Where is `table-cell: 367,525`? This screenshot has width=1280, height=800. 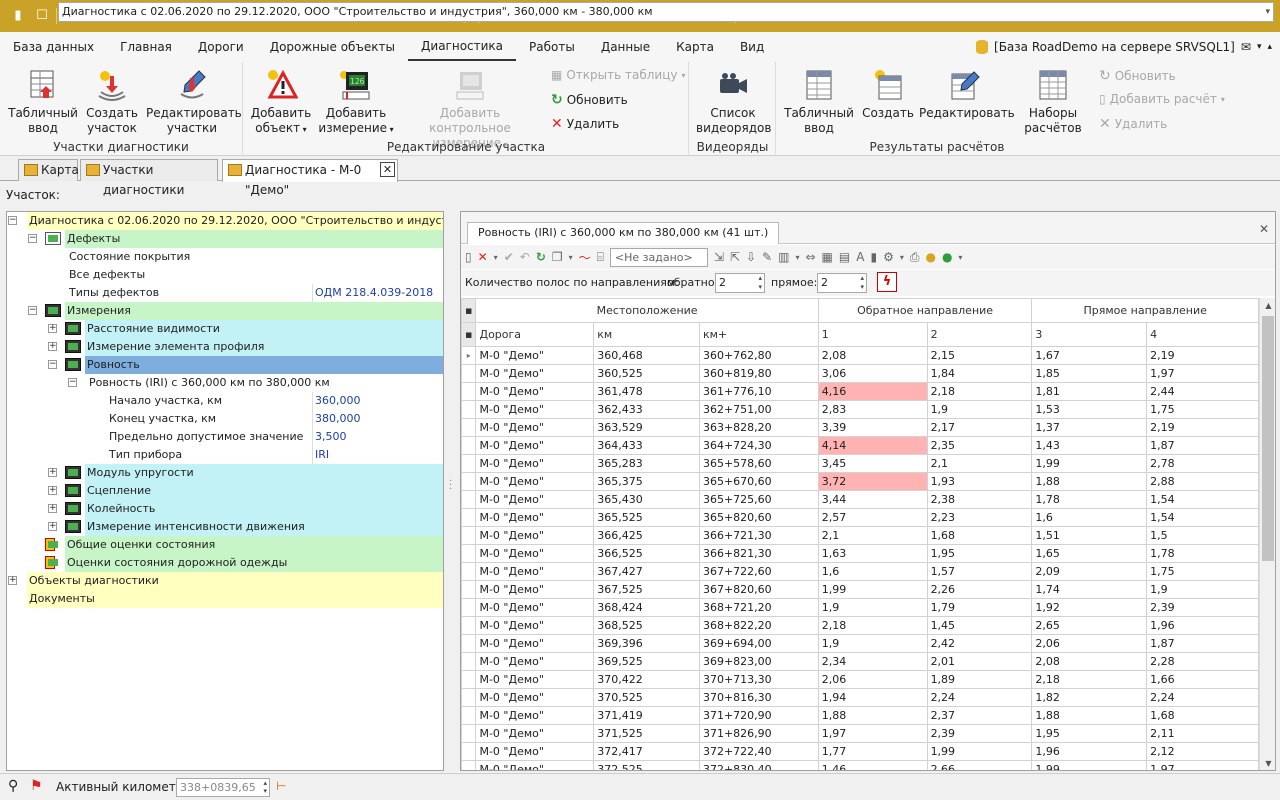
table-cell: 367,525 is located at coordinates (646, 589).